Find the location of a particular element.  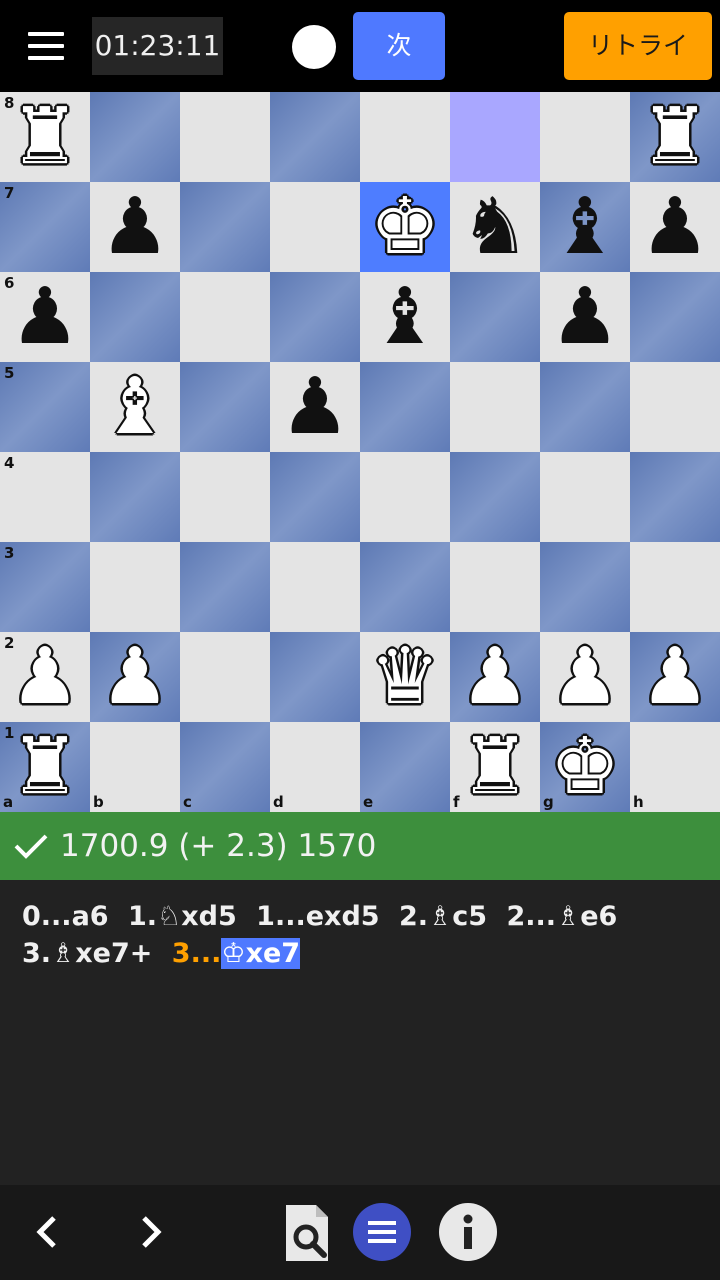

square-g2: ♟ is located at coordinates (585, 677).